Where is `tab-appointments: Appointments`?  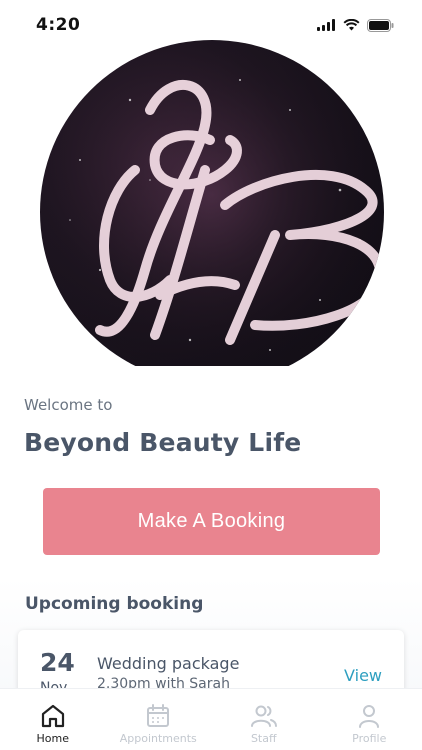 tab-appointments: Appointments is located at coordinates (159, 719).